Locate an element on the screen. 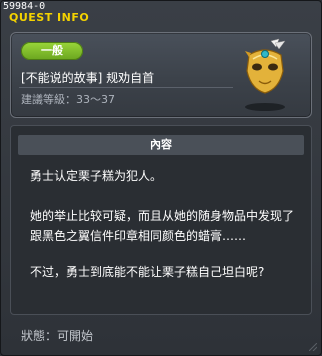  resize-grip-icon is located at coordinates (313, 347).